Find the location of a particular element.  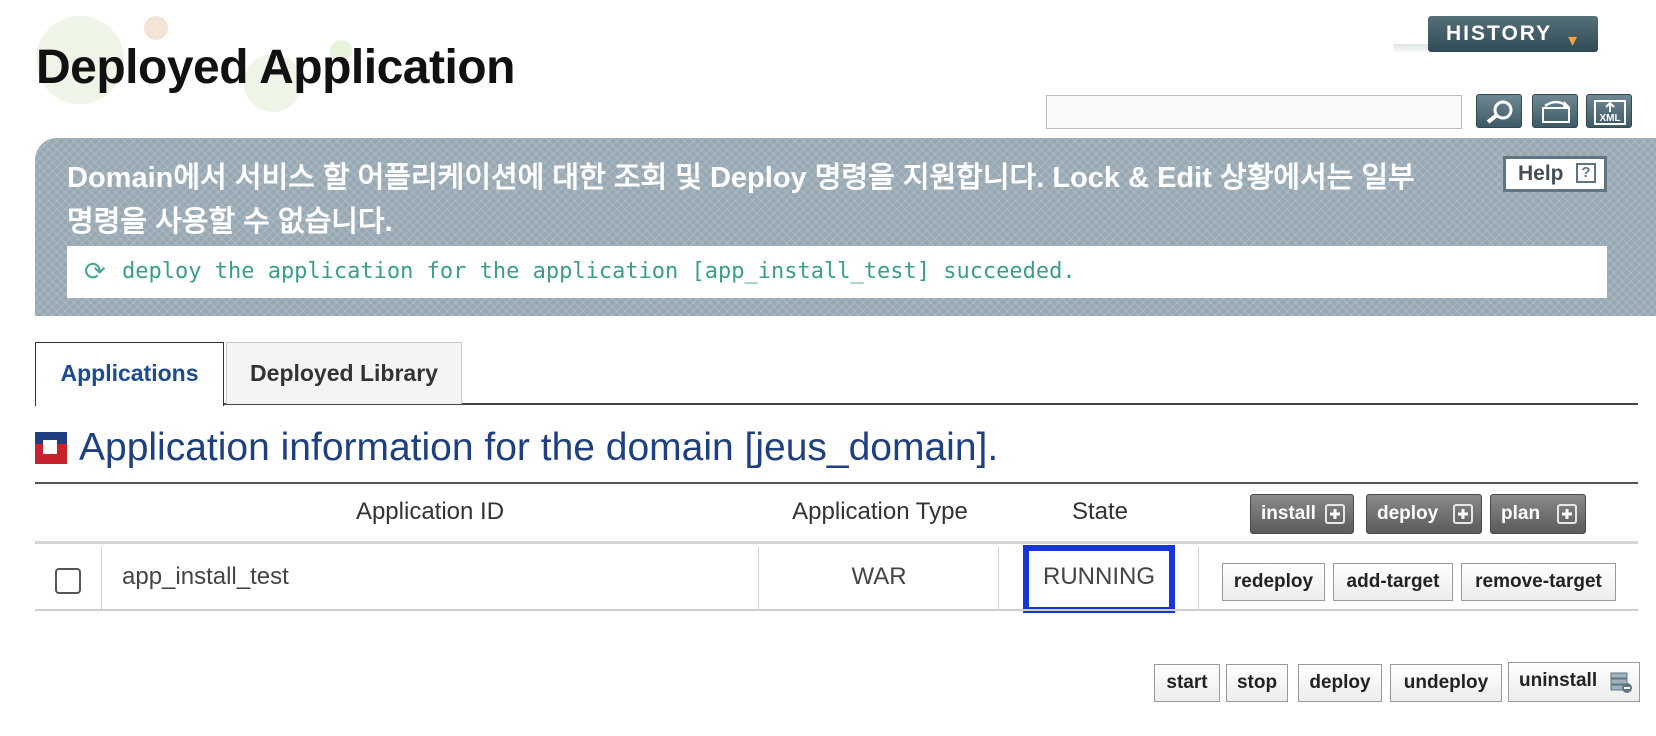

row-checkbox is located at coordinates (68, 581).